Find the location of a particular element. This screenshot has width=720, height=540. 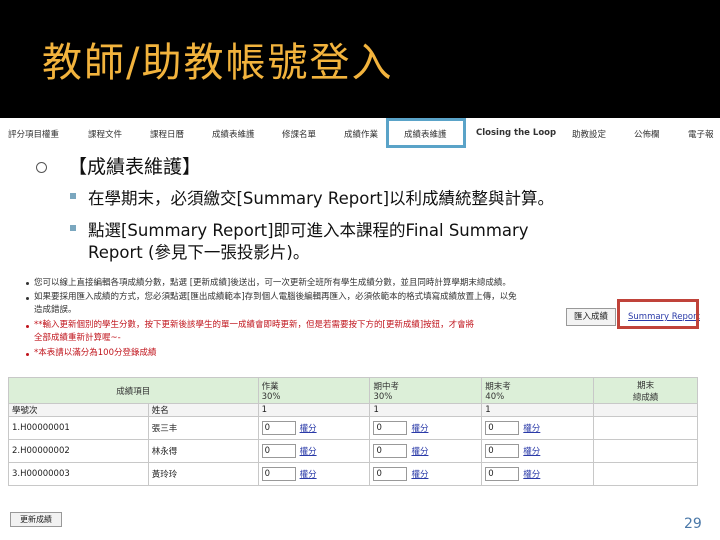

circle-bullet-icon is located at coordinates (41, 167).